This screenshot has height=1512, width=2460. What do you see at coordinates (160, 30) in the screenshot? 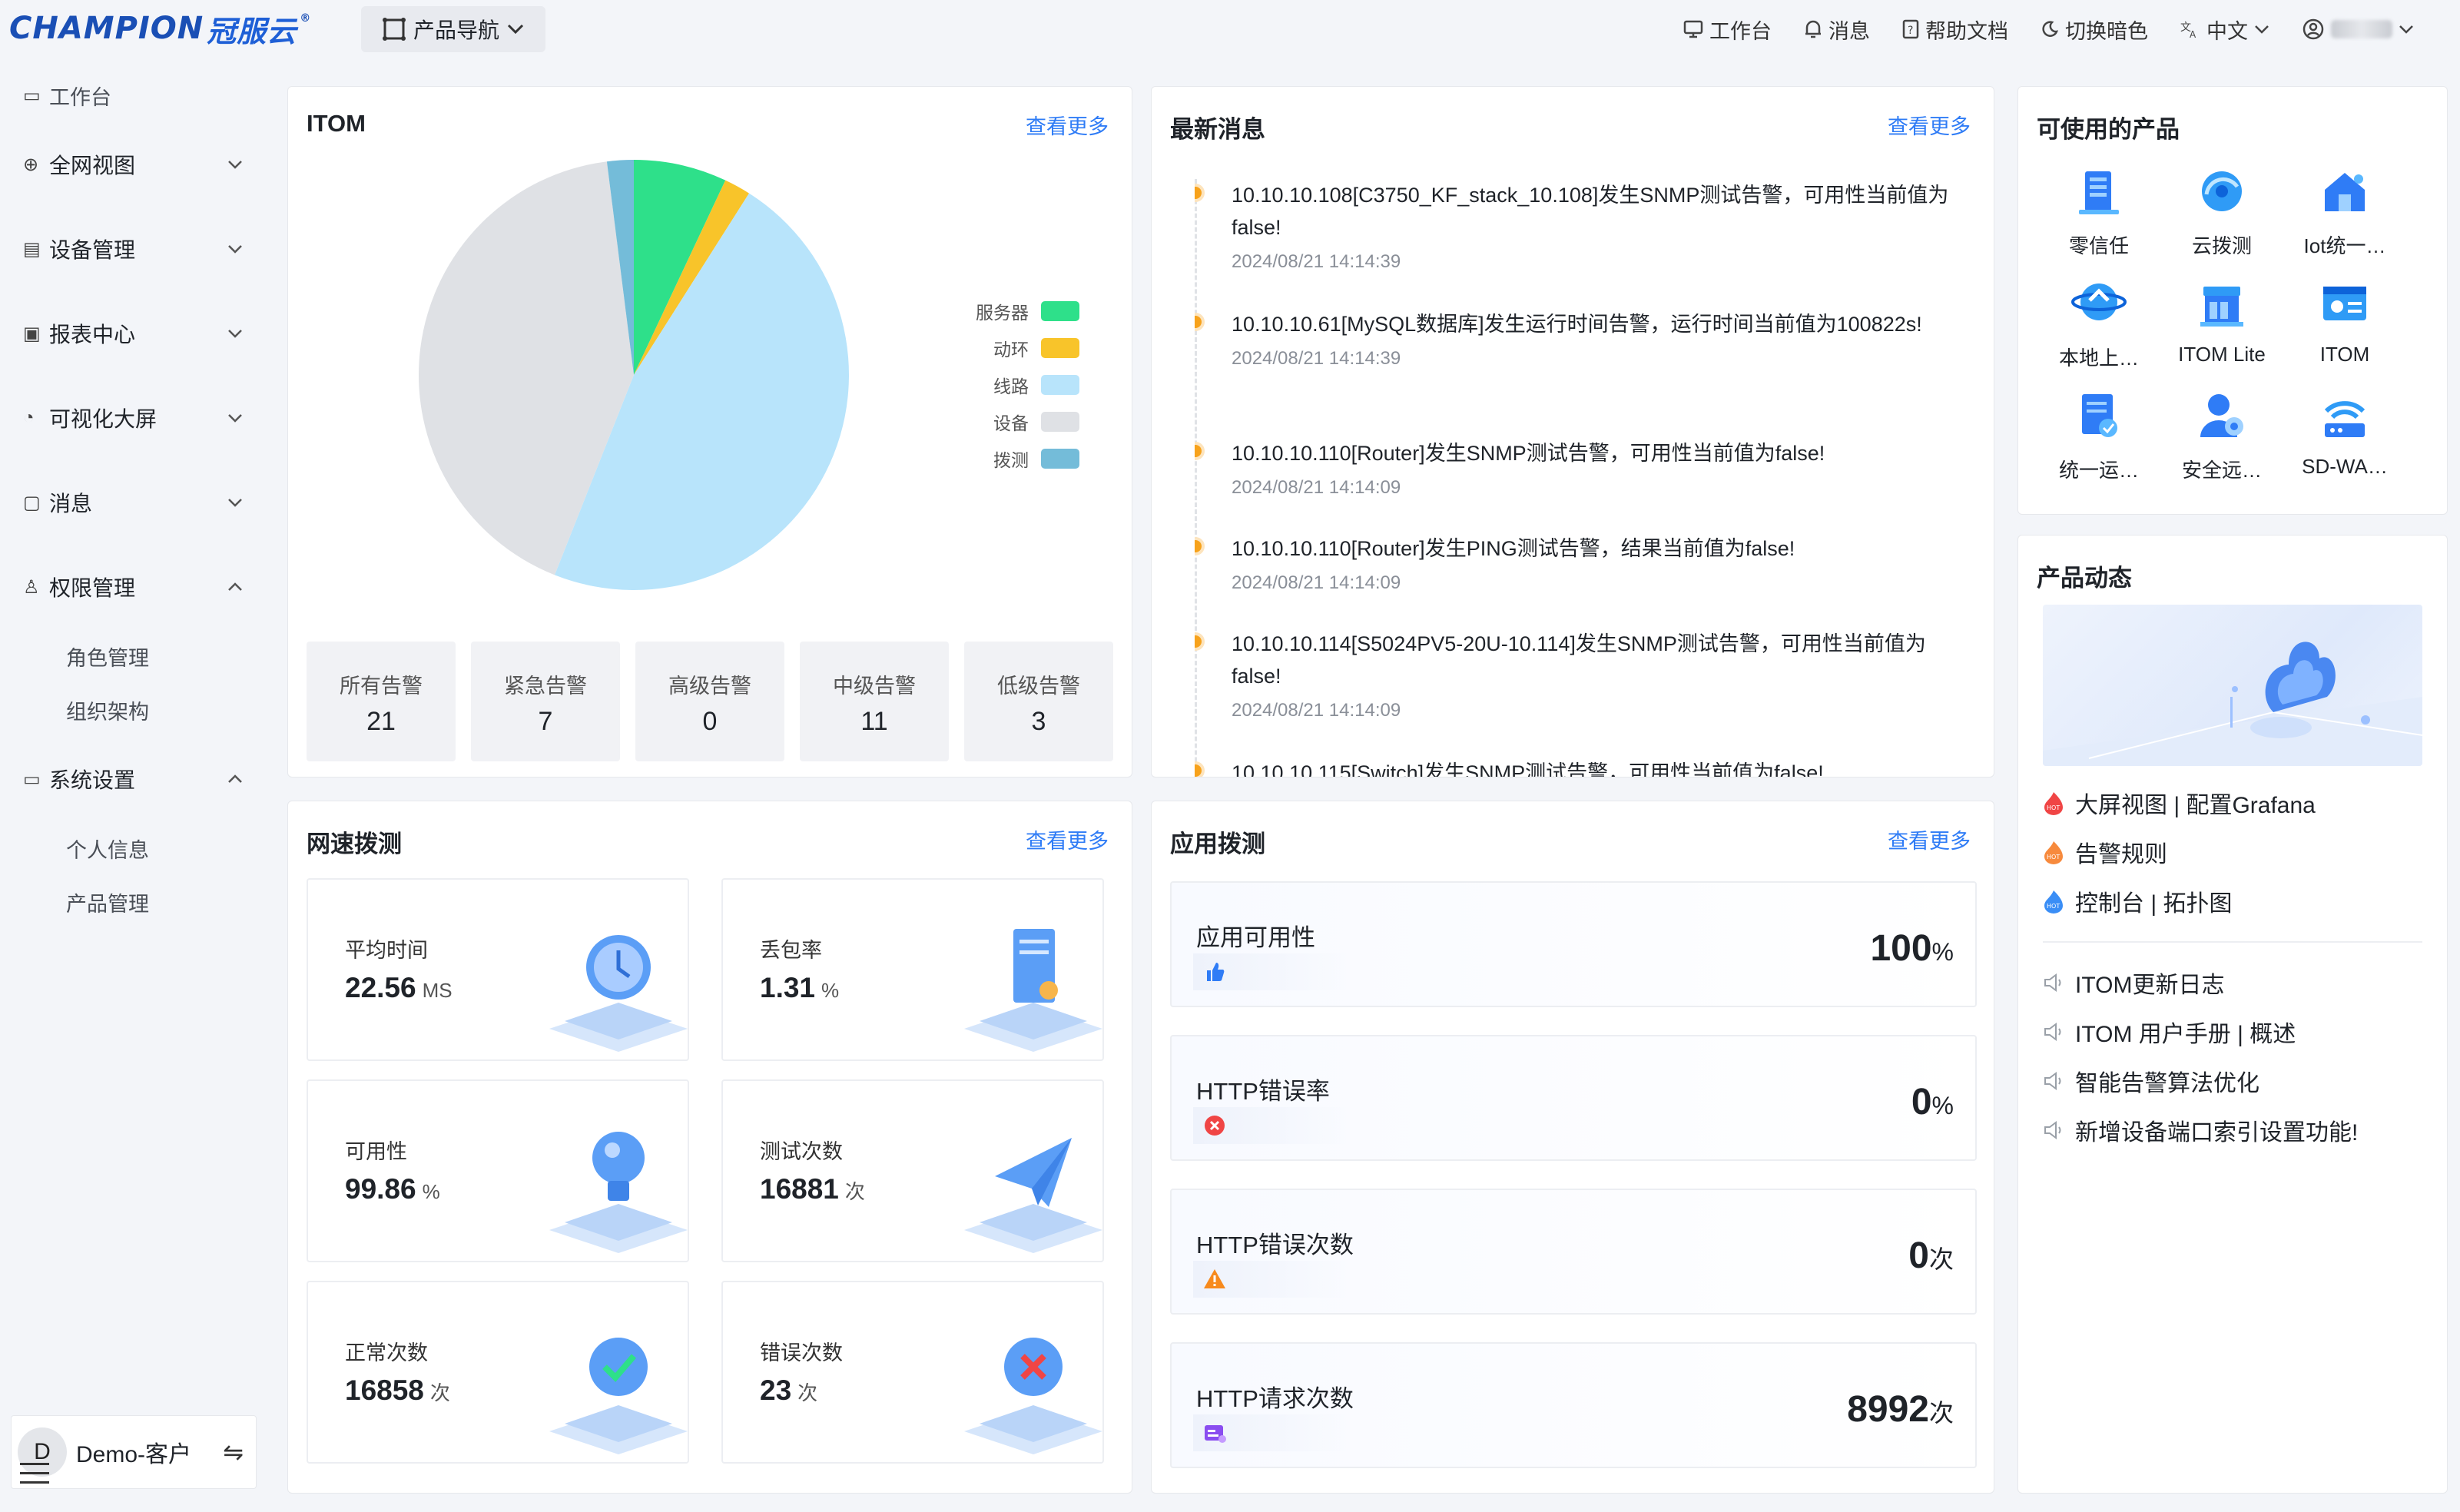
I see `champion-logo: CHAMPION 冠服云 ®` at bounding box center [160, 30].